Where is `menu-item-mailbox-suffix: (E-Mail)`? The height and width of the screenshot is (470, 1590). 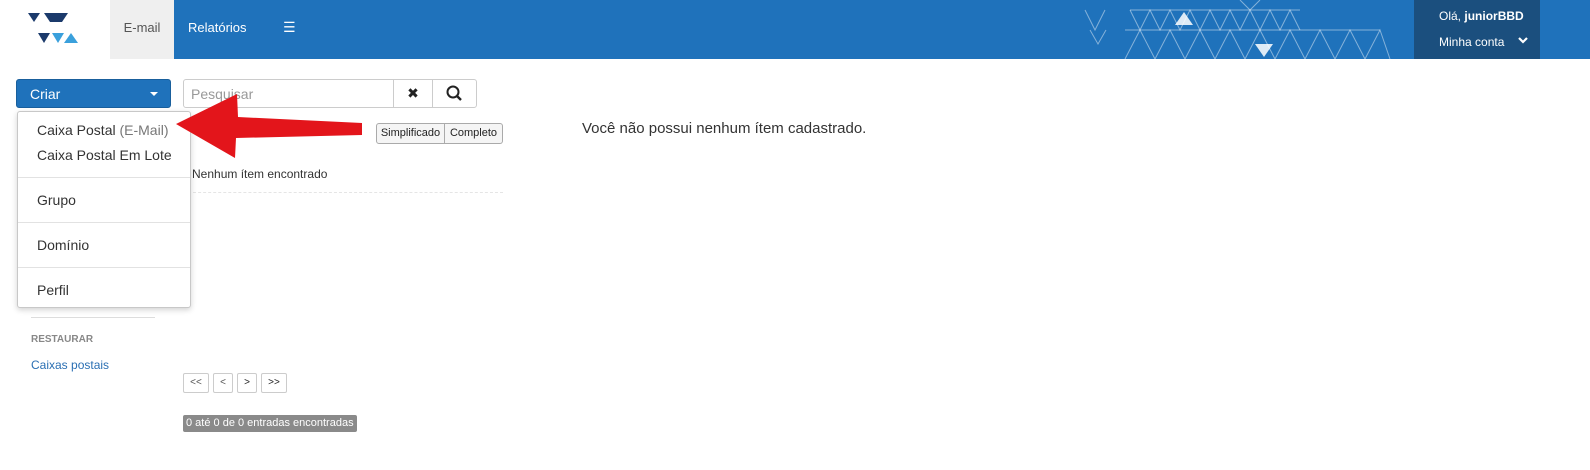 menu-item-mailbox-suffix: (E-Mail) is located at coordinates (144, 130).